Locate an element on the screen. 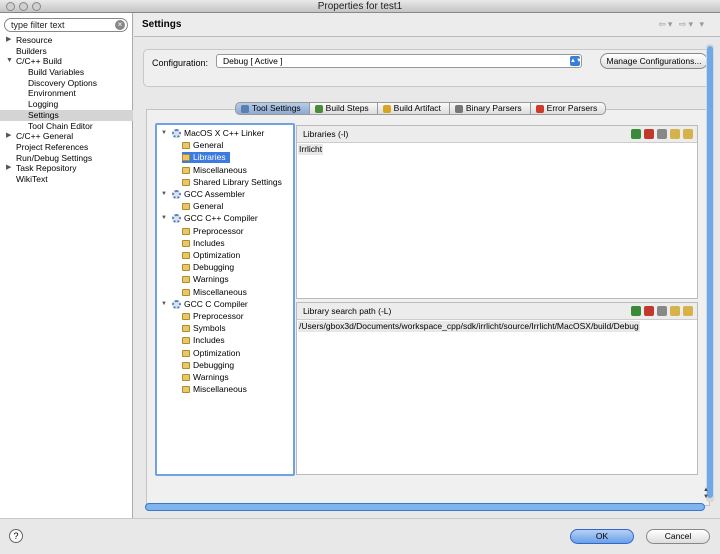 This screenshot has width=720, height=554. nav-item: ▶ Task Repository is located at coordinates (66, 168).